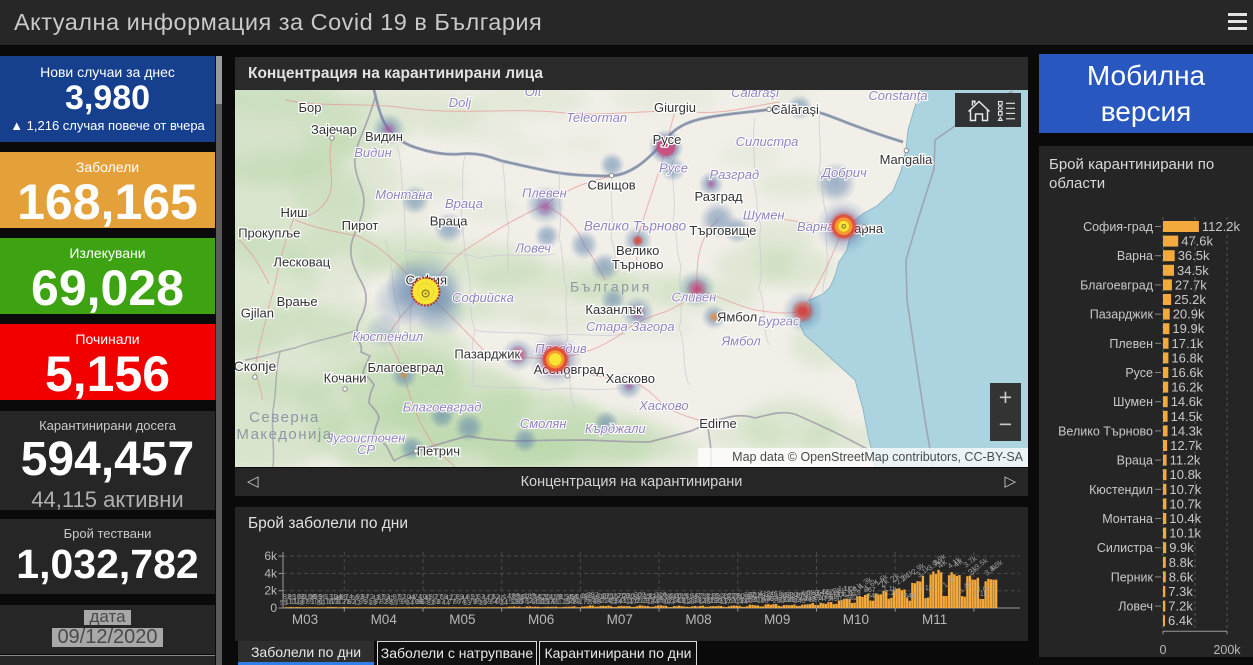  What do you see at coordinates (873, 596) in the screenshot?
I see `svg-text: 845` at bounding box center [873, 596].